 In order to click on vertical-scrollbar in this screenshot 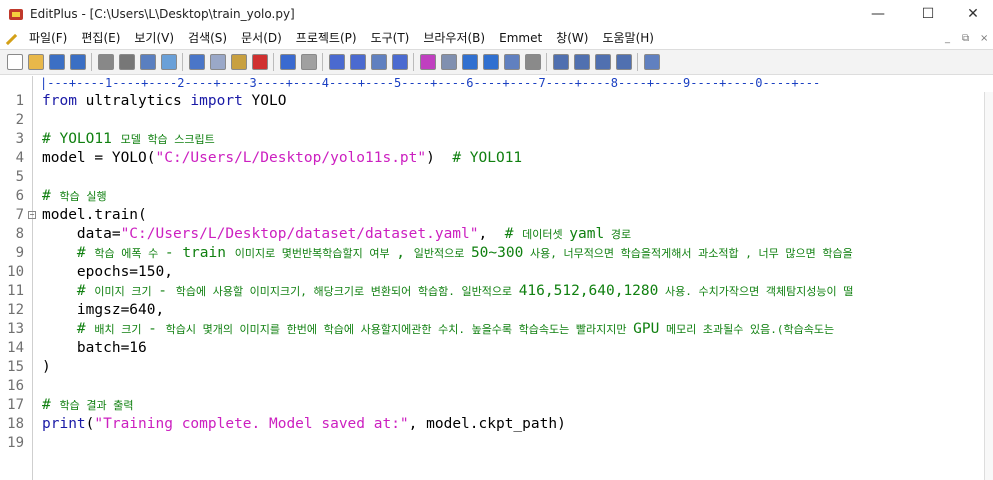, I will do `click(988, 286)`.